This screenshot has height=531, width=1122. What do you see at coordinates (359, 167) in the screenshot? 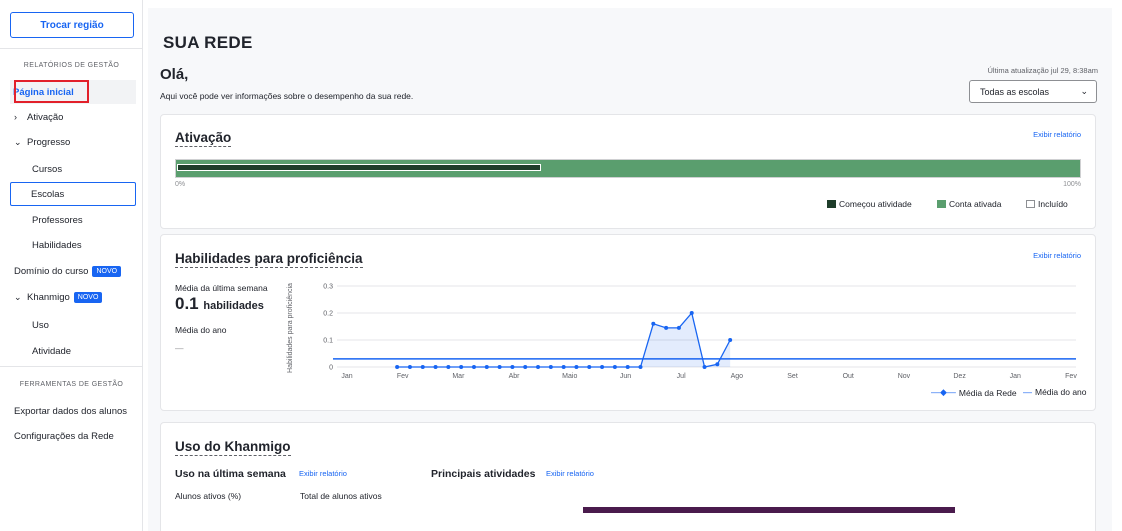
I see `activation-started-fill` at bounding box center [359, 167].